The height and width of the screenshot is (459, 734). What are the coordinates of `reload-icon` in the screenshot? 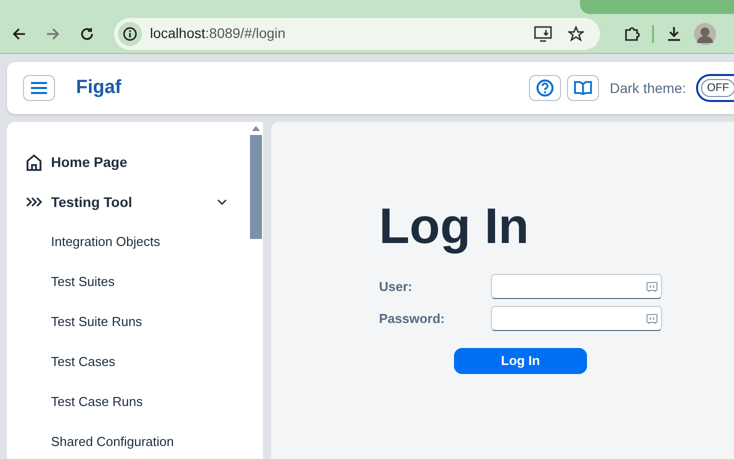 It's located at (87, 33).